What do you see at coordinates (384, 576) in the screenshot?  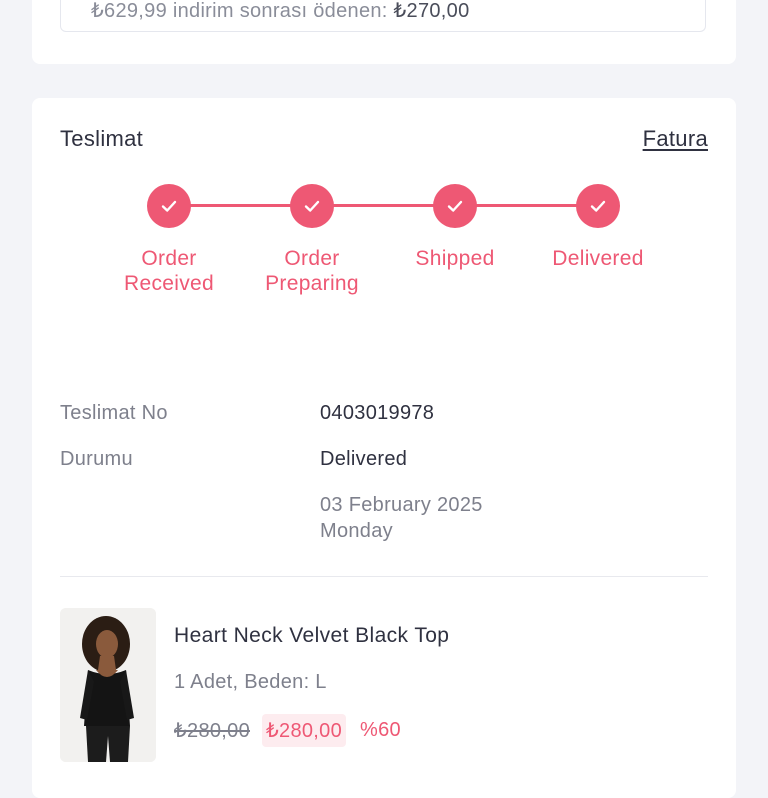 I see `divider` at bounding box center [384, 576].